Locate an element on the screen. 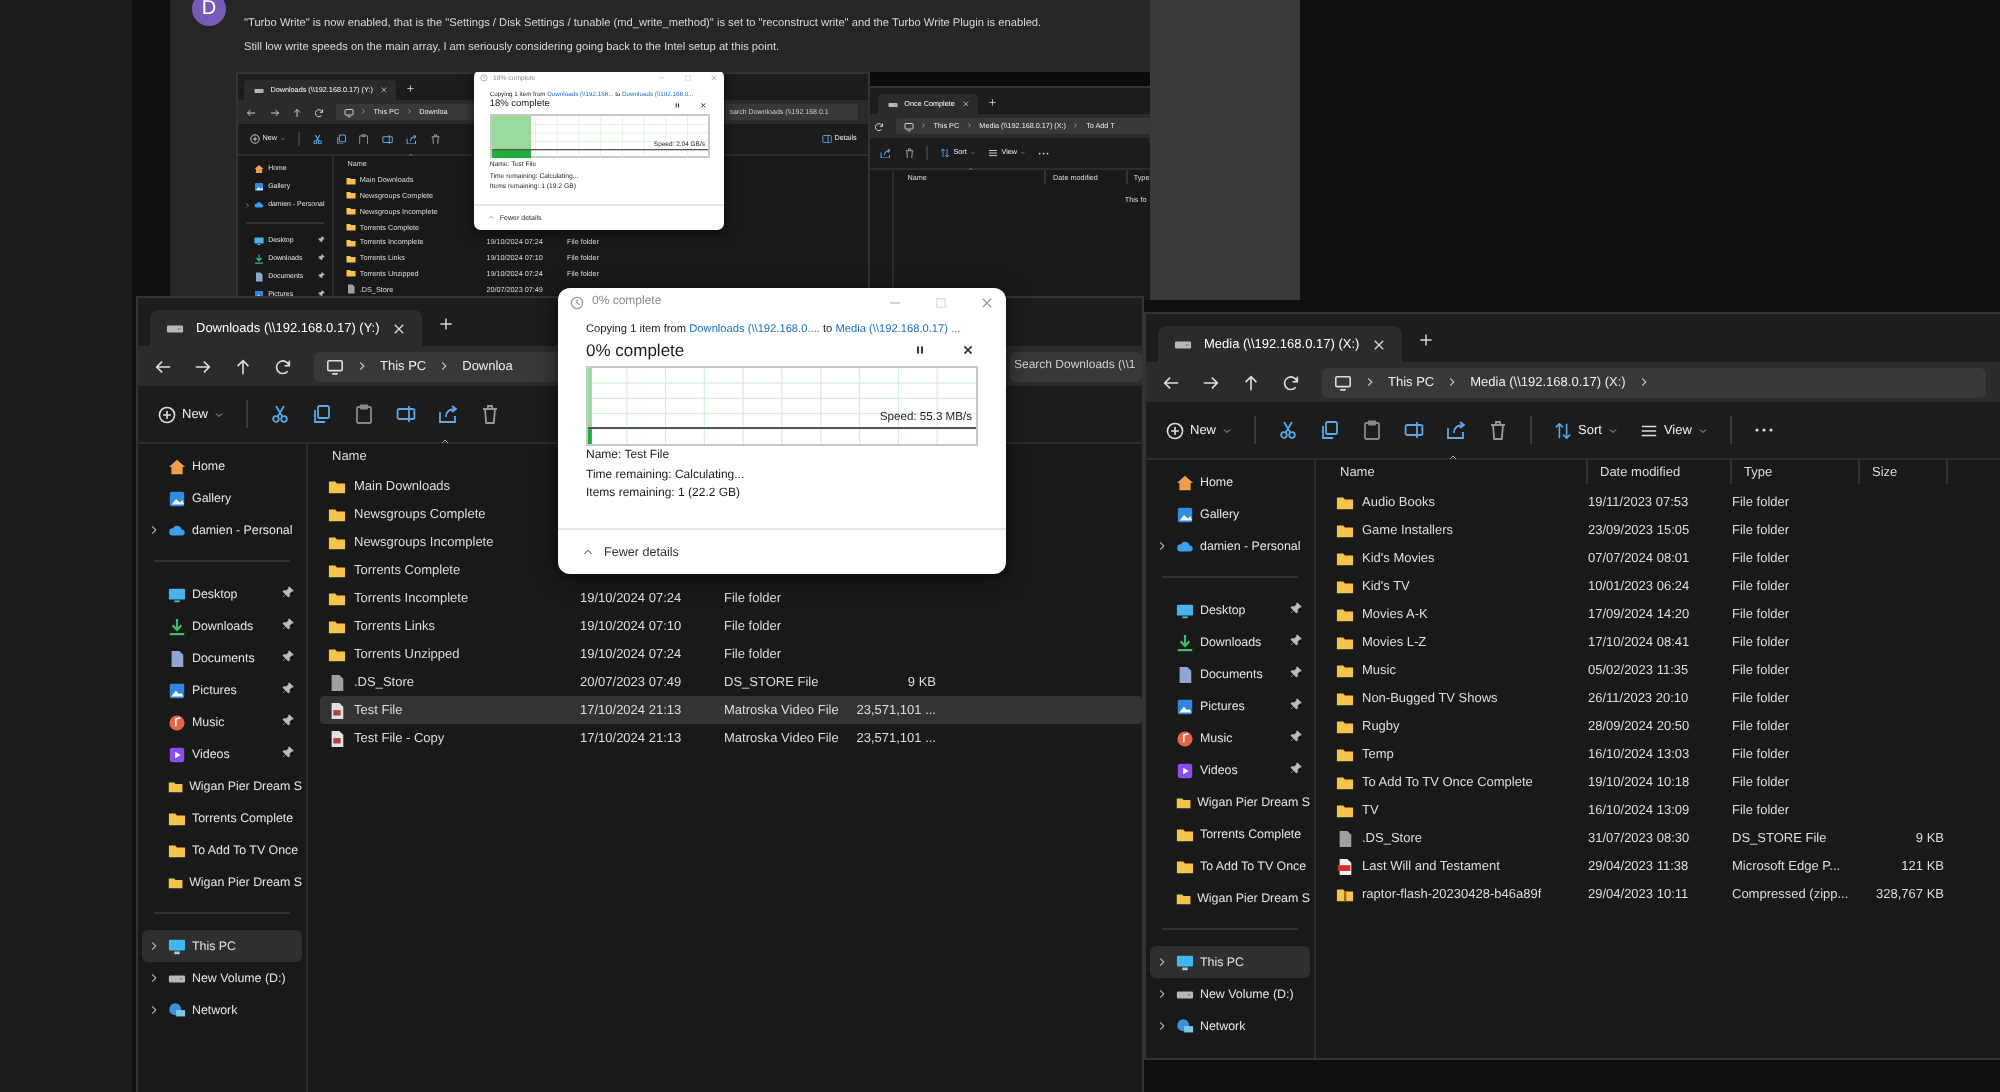 The width and height of the screenshot is (2000, 1092). avatar: D is located at coordinates (209, 13).